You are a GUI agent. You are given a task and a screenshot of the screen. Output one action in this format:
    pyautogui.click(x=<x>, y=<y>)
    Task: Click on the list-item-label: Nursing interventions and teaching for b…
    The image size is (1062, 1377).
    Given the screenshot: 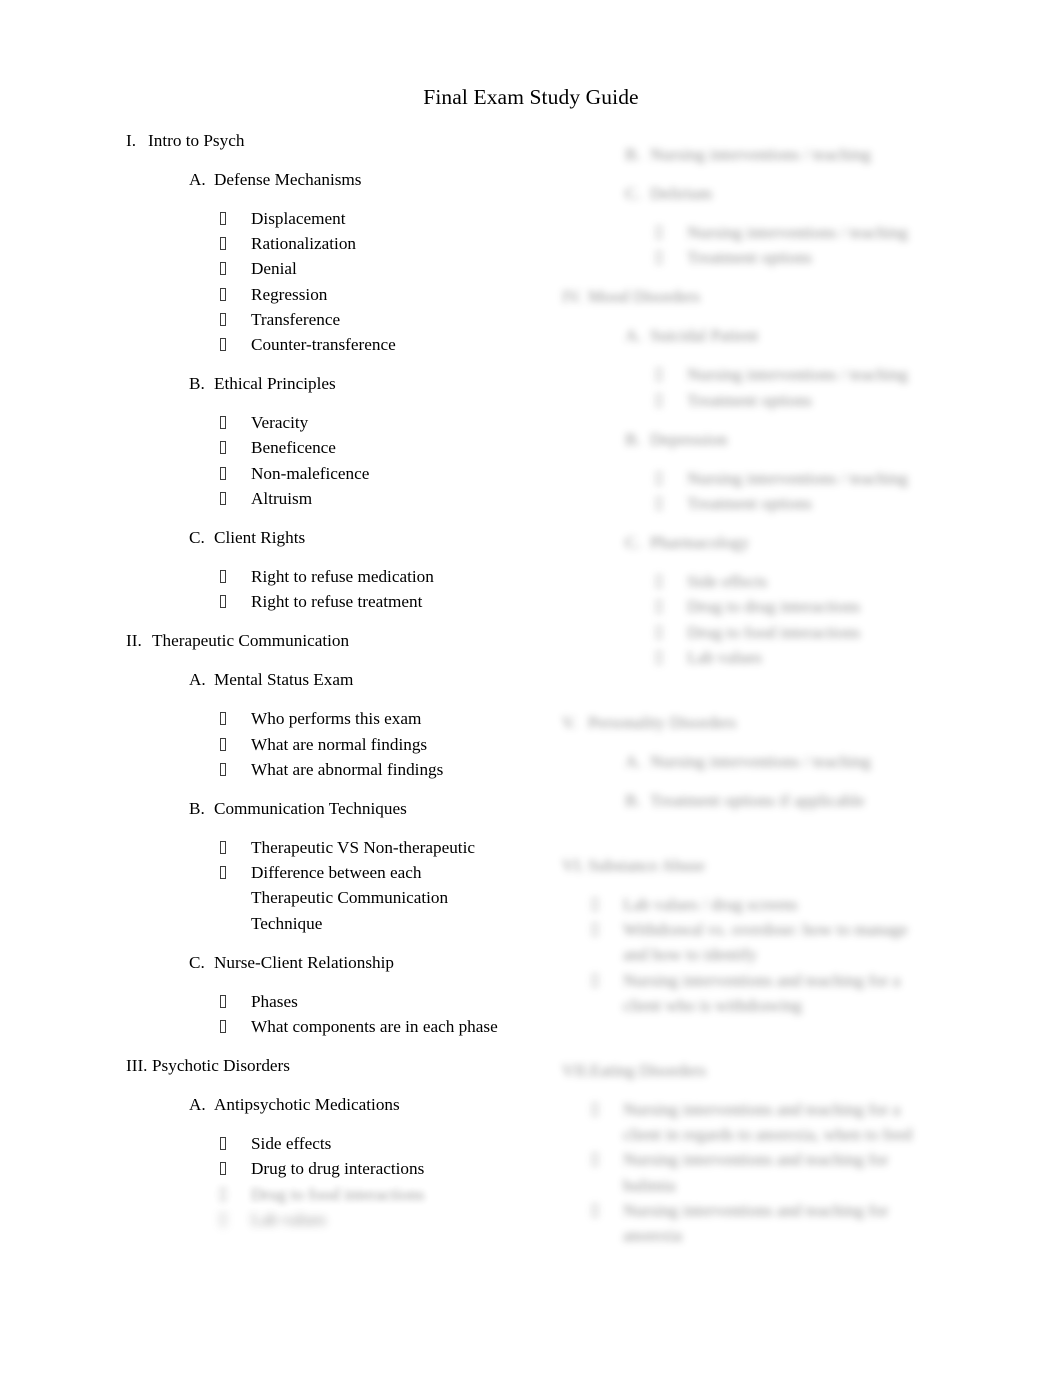 What is the action you would take?
    pyautogui.click(x=756, y=1172)
    